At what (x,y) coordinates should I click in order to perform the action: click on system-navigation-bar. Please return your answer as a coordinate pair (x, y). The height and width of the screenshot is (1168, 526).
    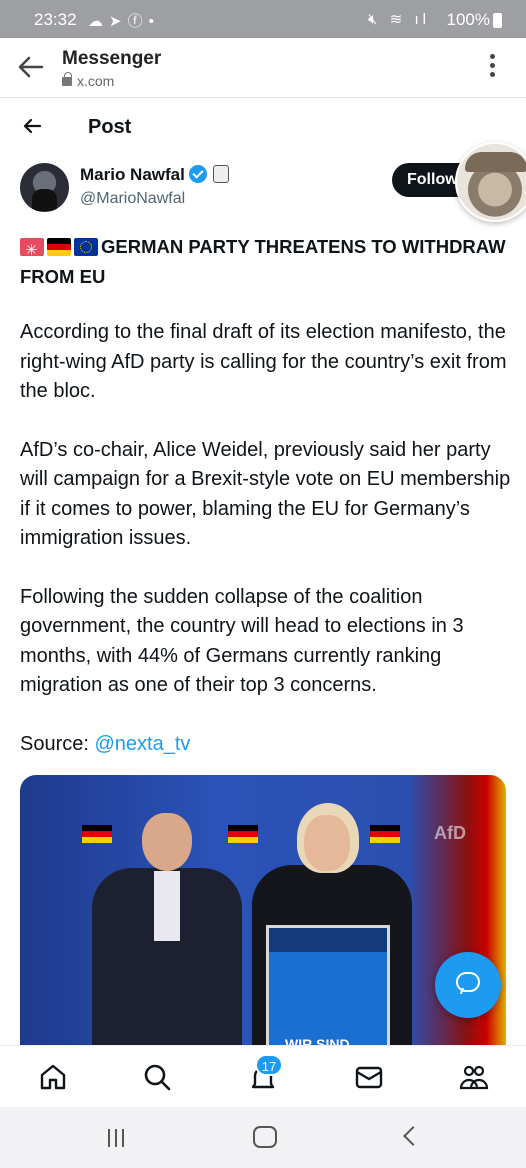
    Looking at the image, I should click on (263, 1137).